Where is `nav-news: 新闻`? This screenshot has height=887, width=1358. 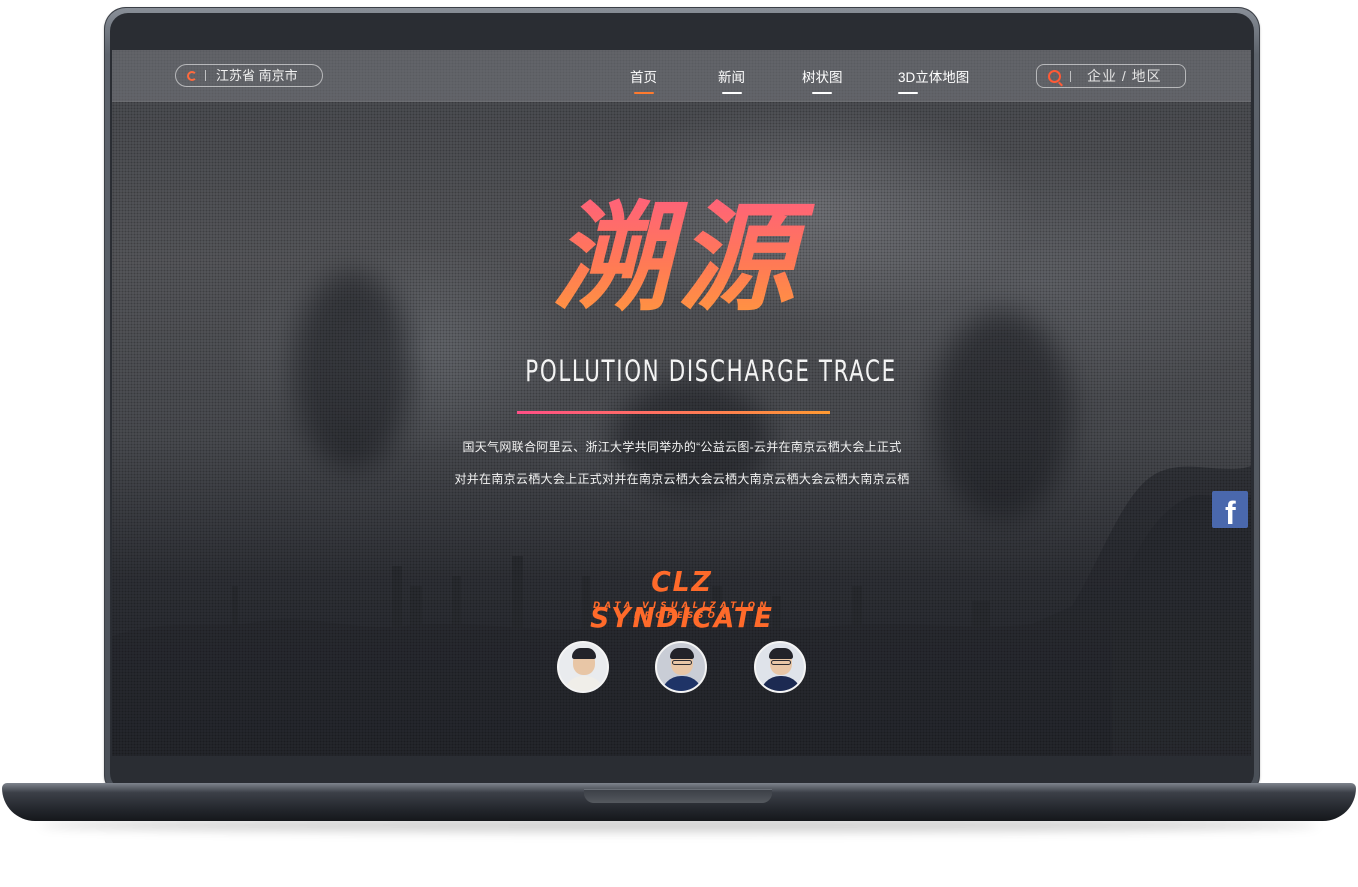 nav-news: 新闻 is located at coordinates (731, 80).